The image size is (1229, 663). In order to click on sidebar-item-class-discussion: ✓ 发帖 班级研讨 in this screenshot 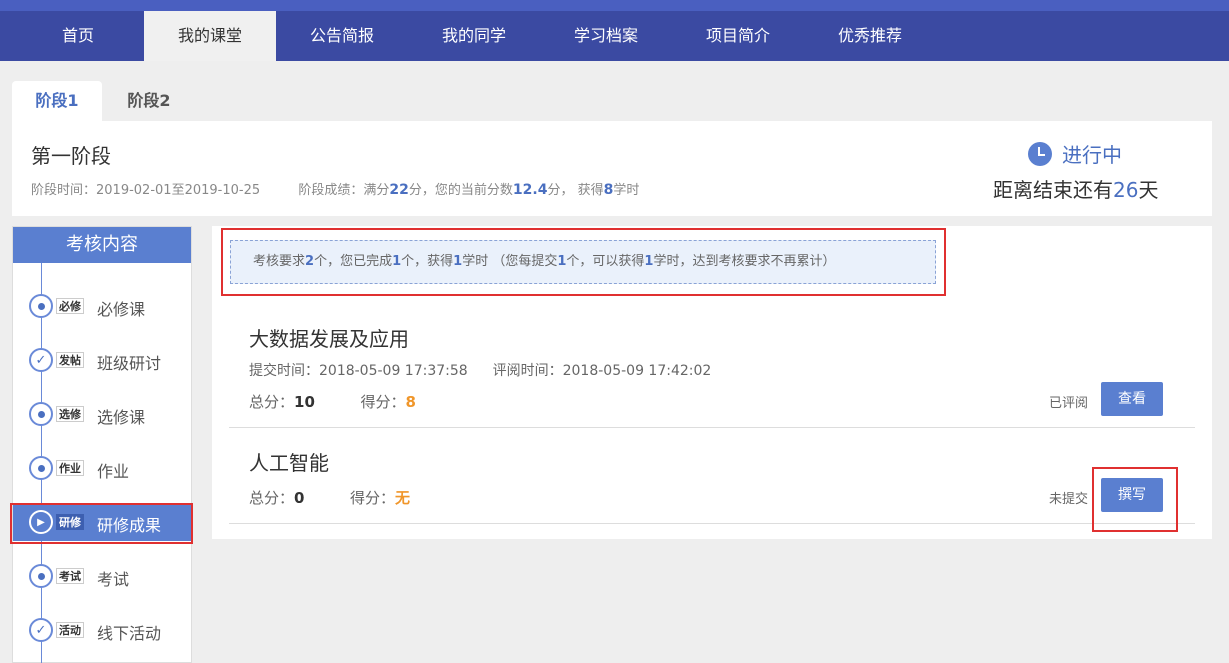, I will do `click(102, 360)`.